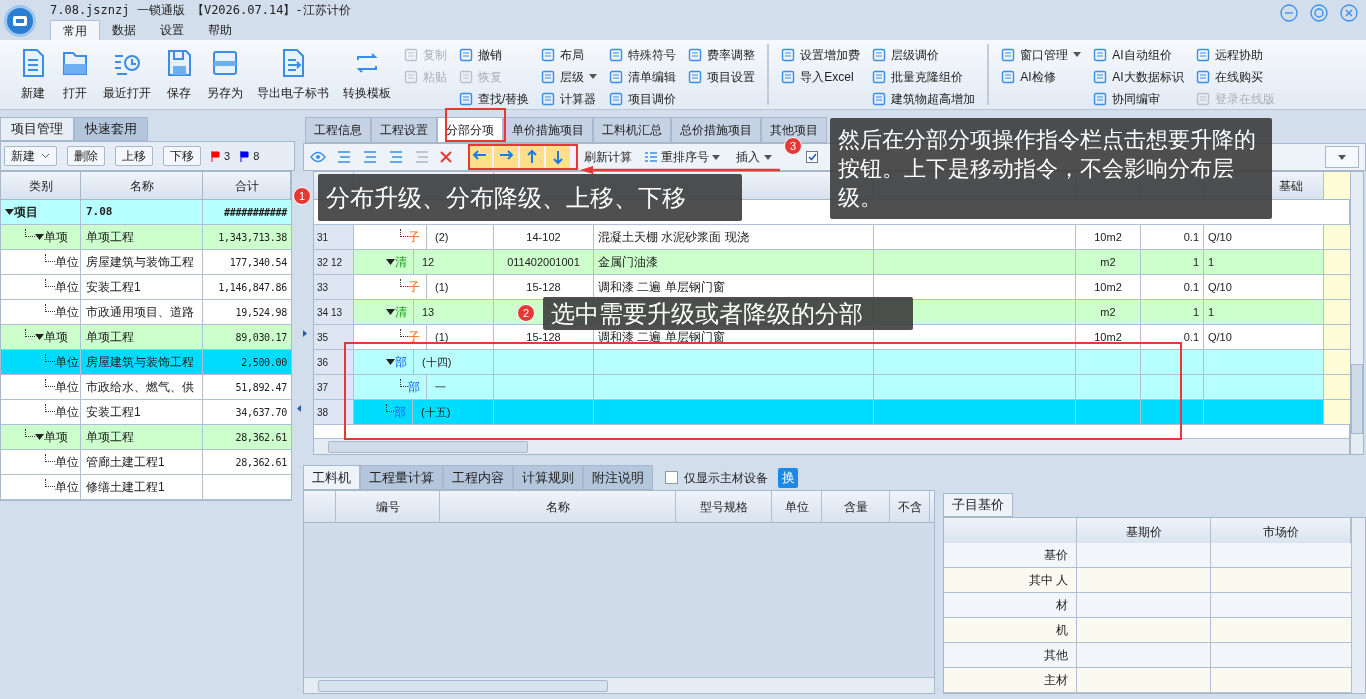 The width and height of the screenshot is (1366, 699). What do you see at coordinates (754, 157) in the screenshot?
I see `toolbar-button: 插入` at bounding box center [754, 157].